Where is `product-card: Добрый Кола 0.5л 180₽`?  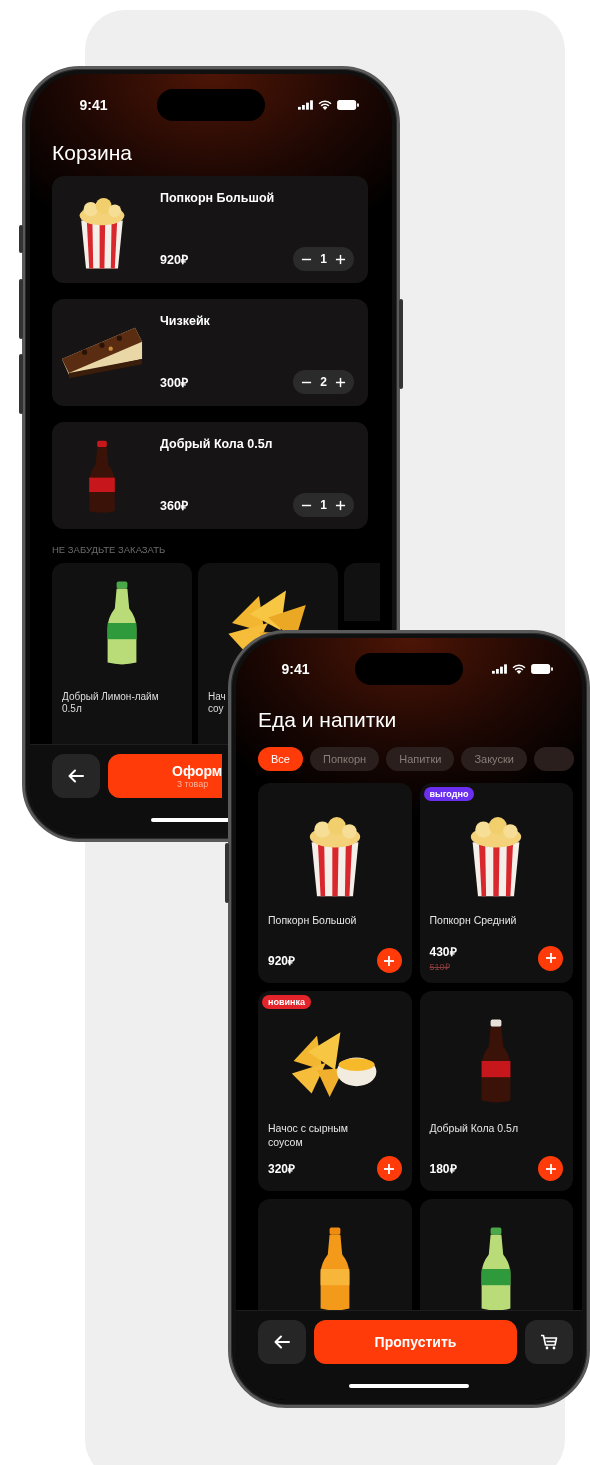
product-card: Добрый Кола 0.5л 180₽ is located at coordinates (496, 1091).